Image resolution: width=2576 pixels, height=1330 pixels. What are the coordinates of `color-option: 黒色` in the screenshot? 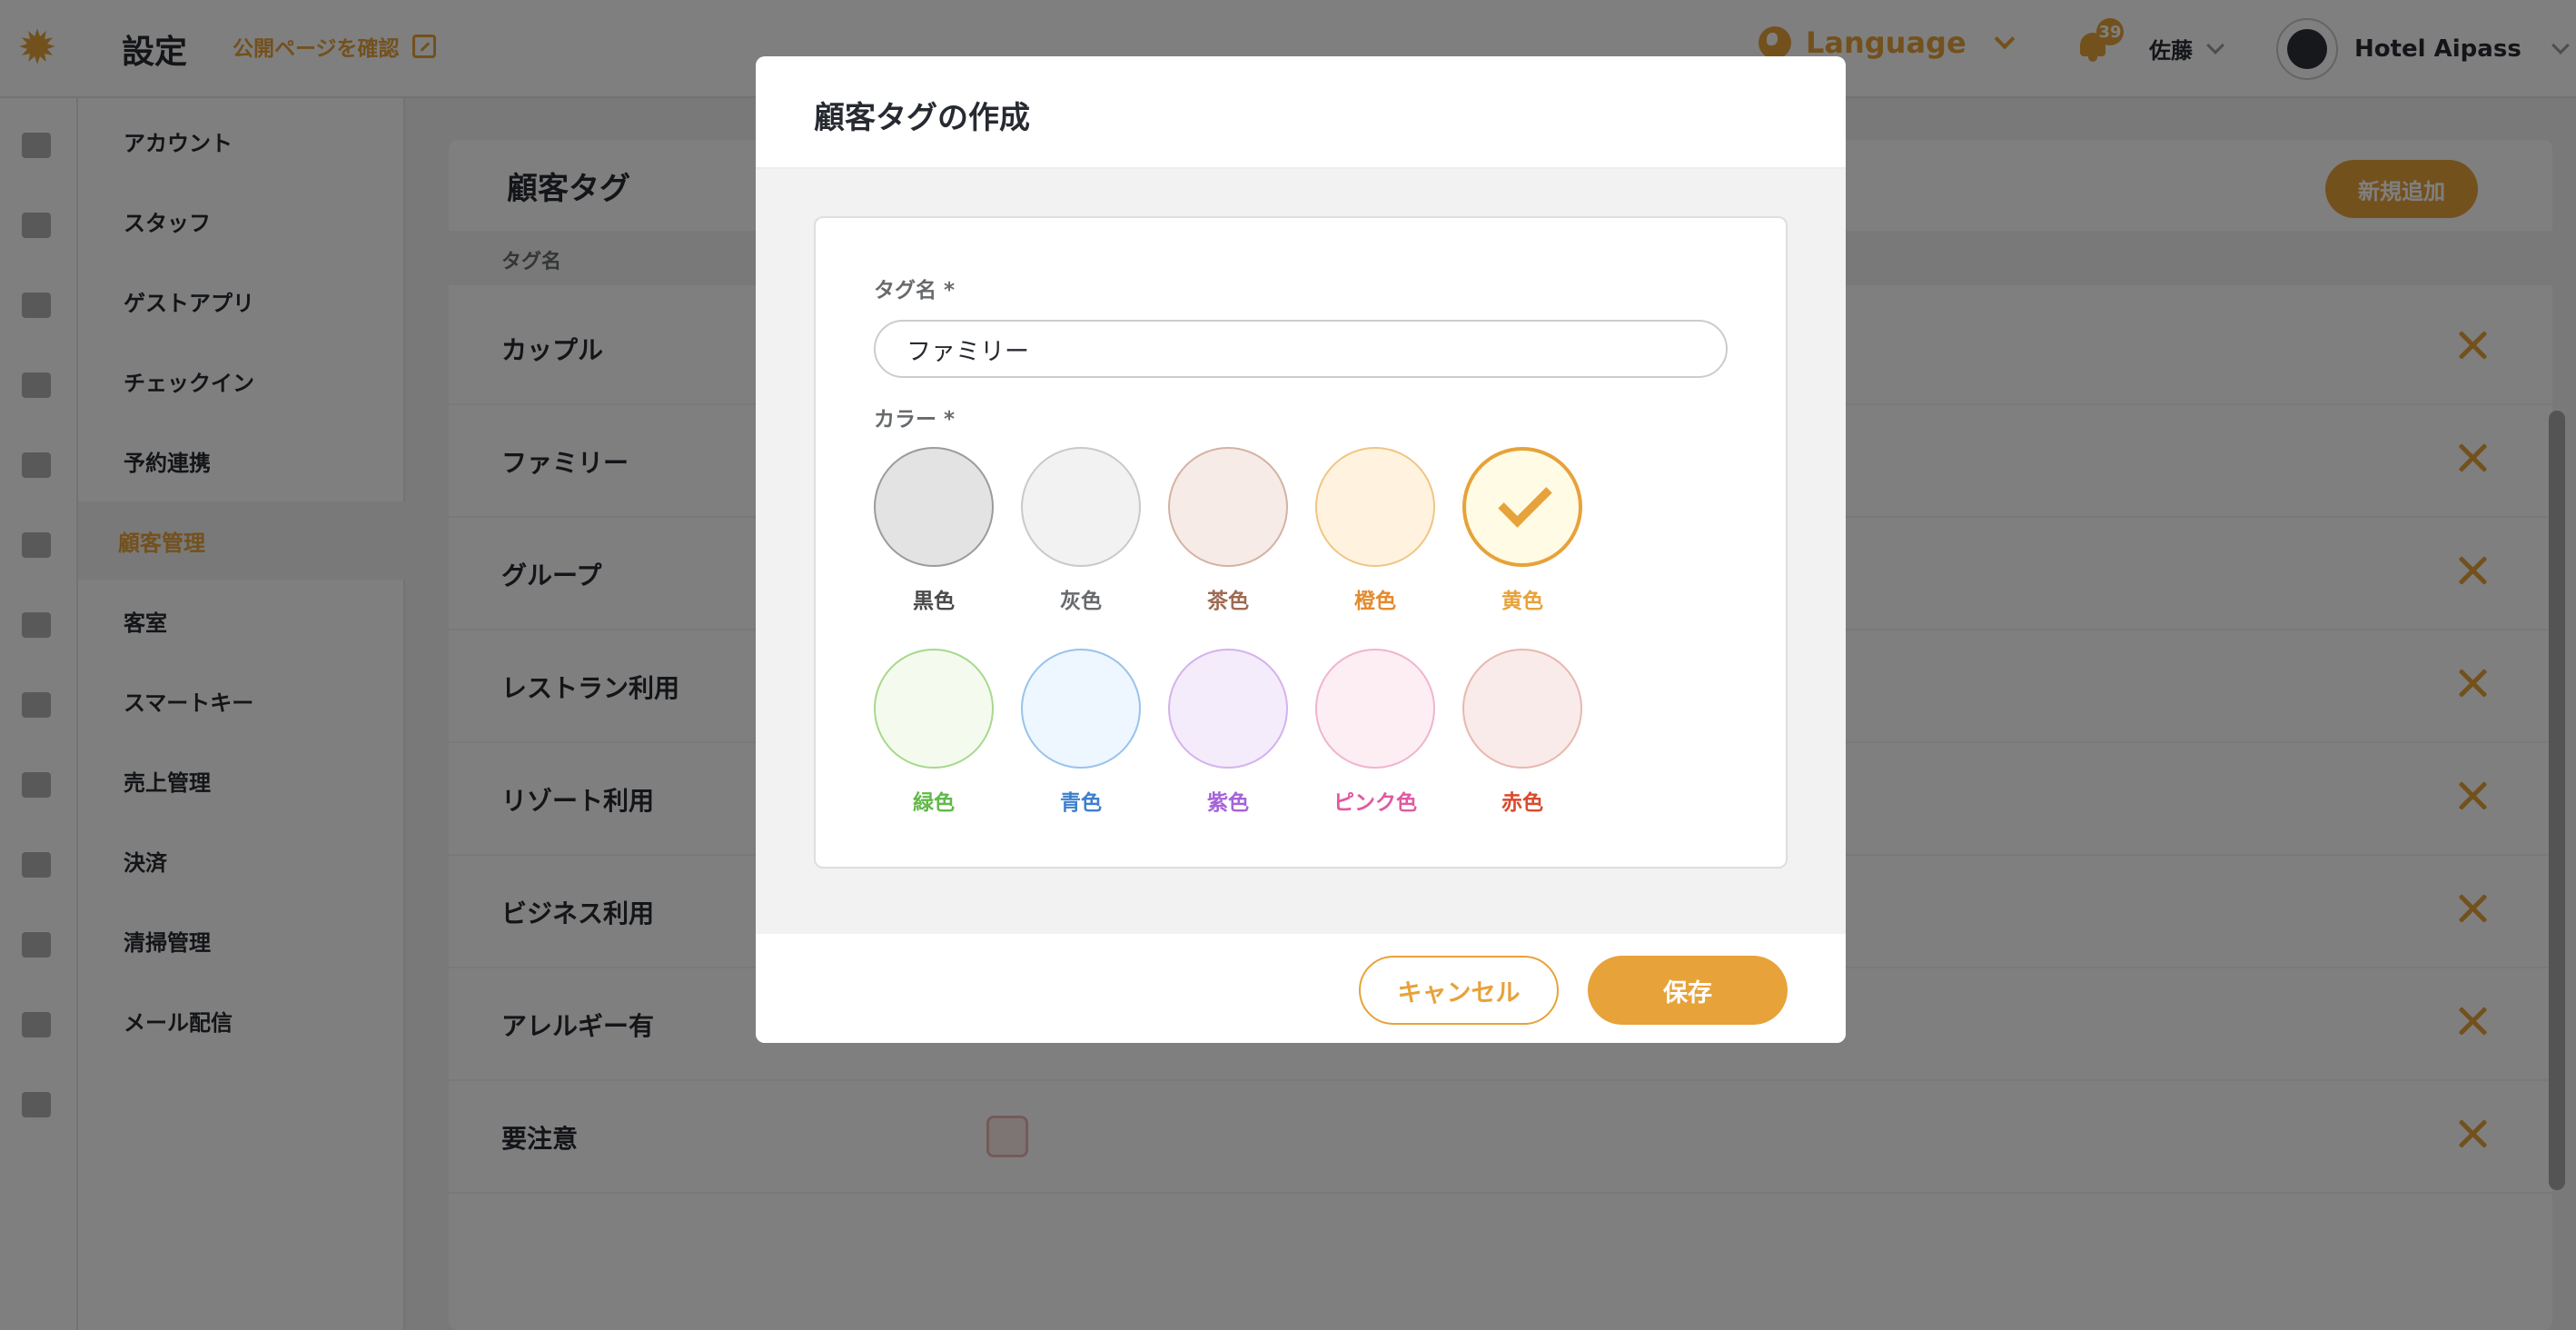 It's located at (934, 533).